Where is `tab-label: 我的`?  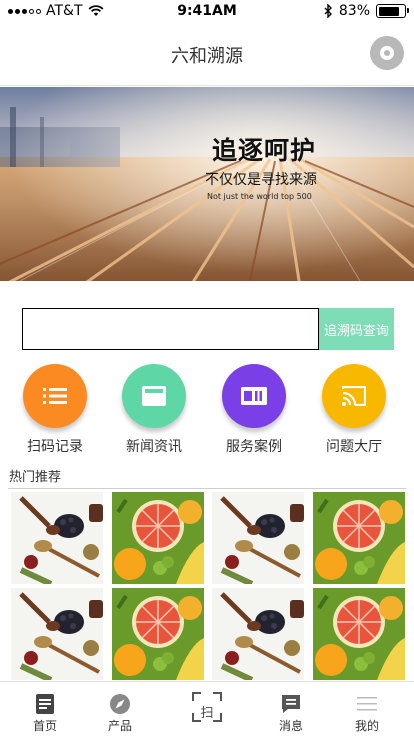 tab-label: 我的 is located at coordinates (366, 726).